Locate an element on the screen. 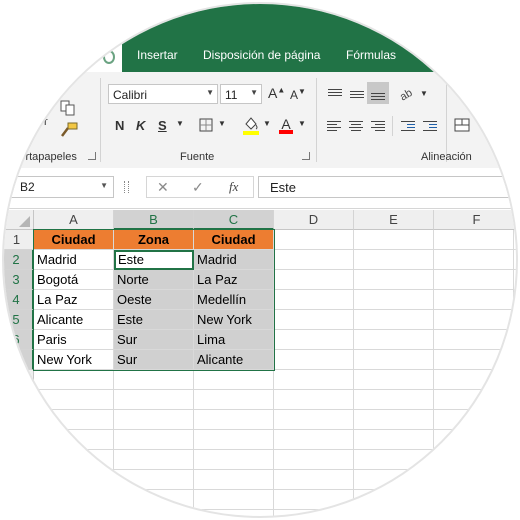 The width and height of the screenshot is (520, 520). cell-b4: Oeste is located at coordinates (154, 300).